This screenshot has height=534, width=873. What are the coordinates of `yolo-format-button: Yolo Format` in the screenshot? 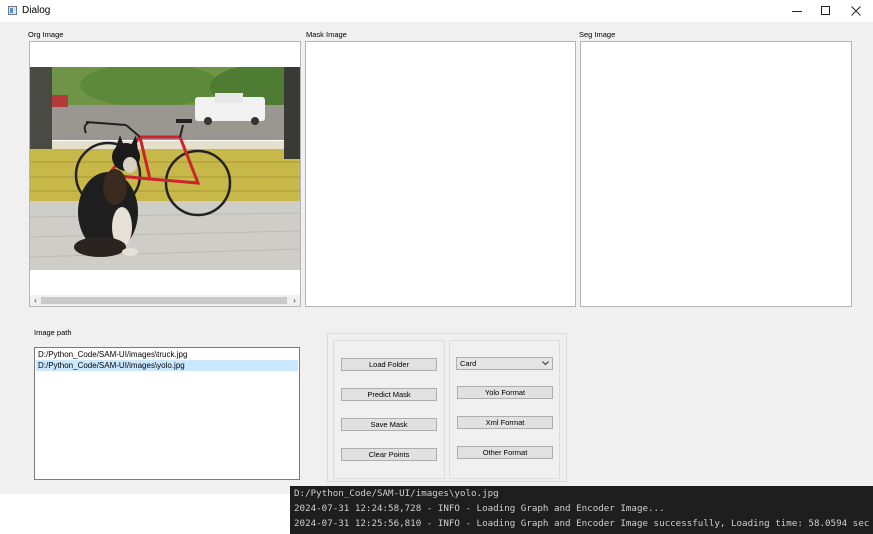 It's located at (505, 392).